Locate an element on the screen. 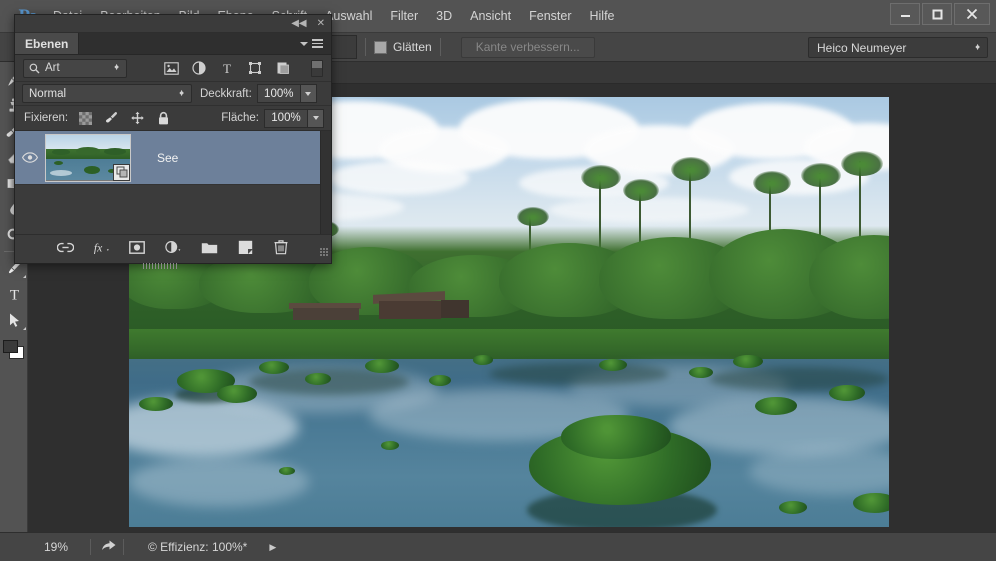  color-swatches is located at coordinates (14, 352).